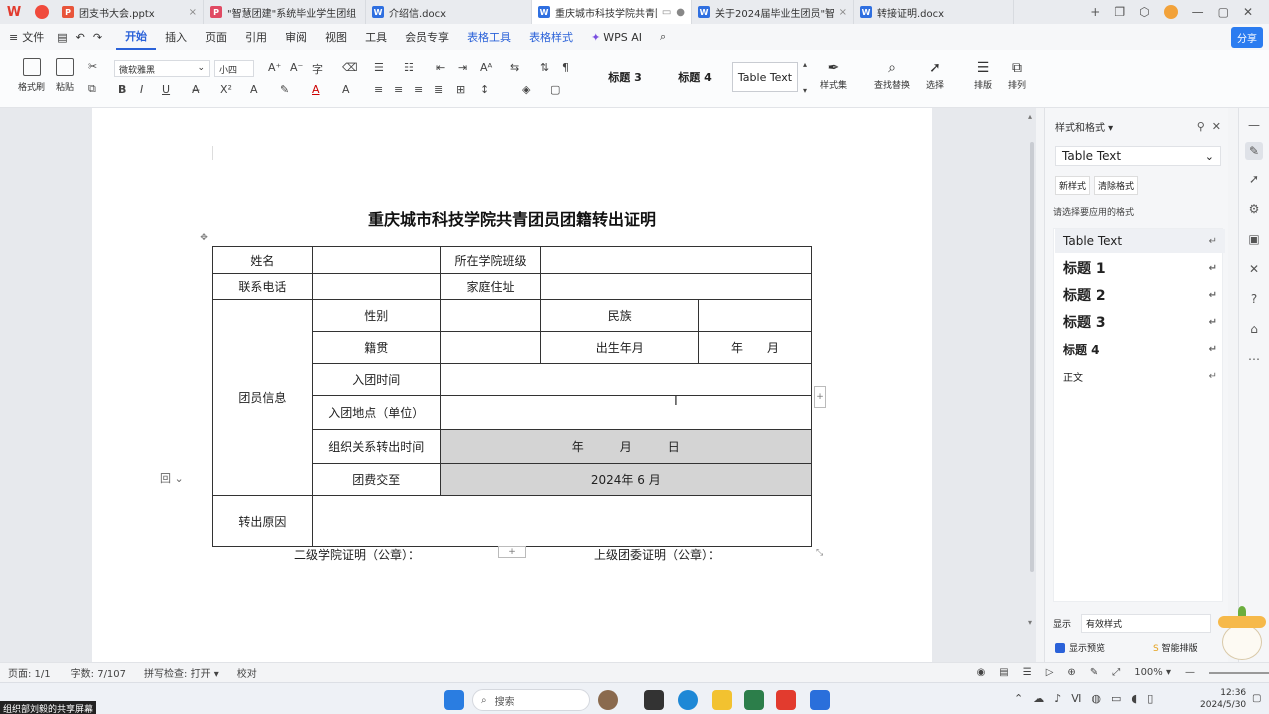 This screenshot has height=714, width=1269. I want to click on text-effect-icon: A, so click(254, 89).